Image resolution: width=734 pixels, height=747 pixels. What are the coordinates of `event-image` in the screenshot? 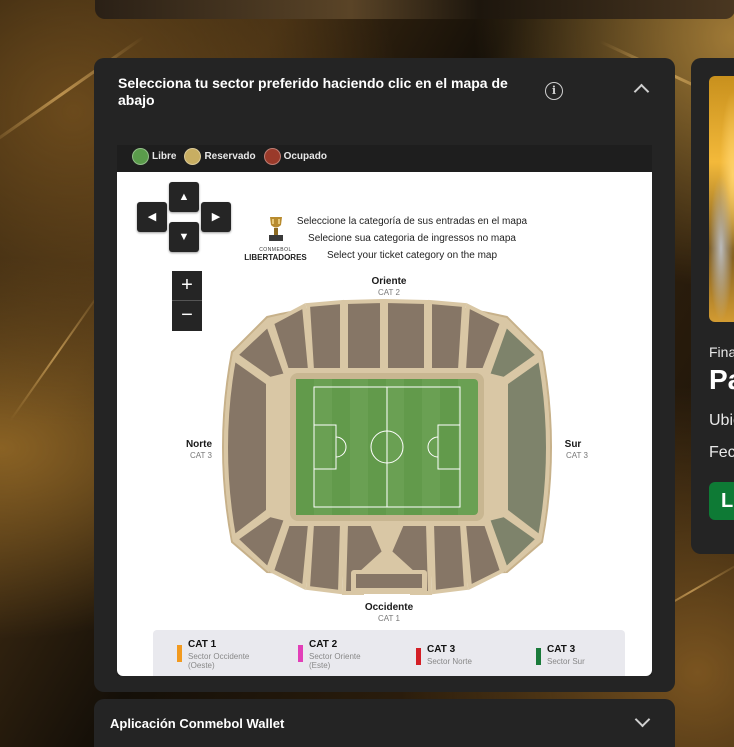 It's located at (721, 199).